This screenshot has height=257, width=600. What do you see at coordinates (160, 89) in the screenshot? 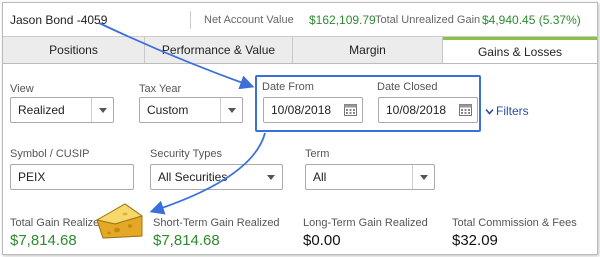
I see `tax-year-label: Tax Year` at bounding box center [160, 89].